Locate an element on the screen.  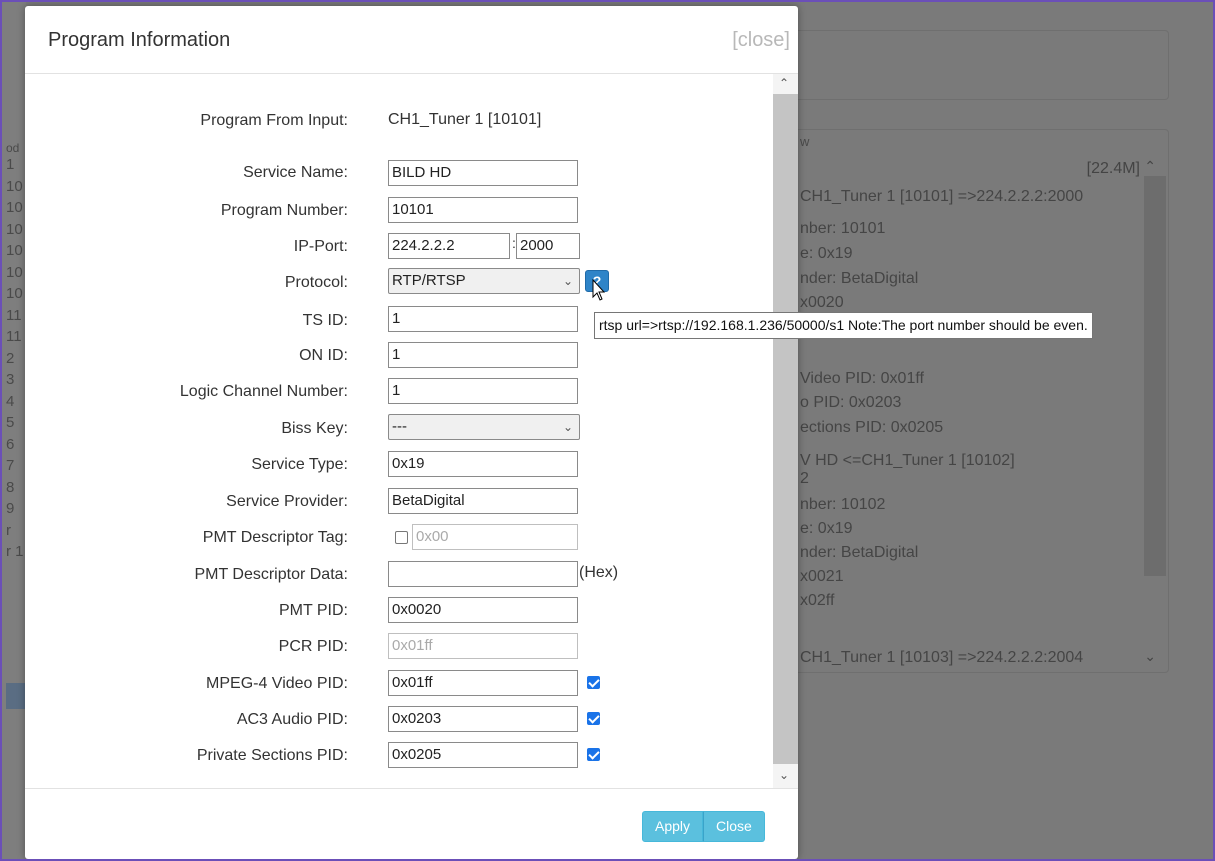
bg-line: o PID: 0x0203 is located at coordinates (851, 402).